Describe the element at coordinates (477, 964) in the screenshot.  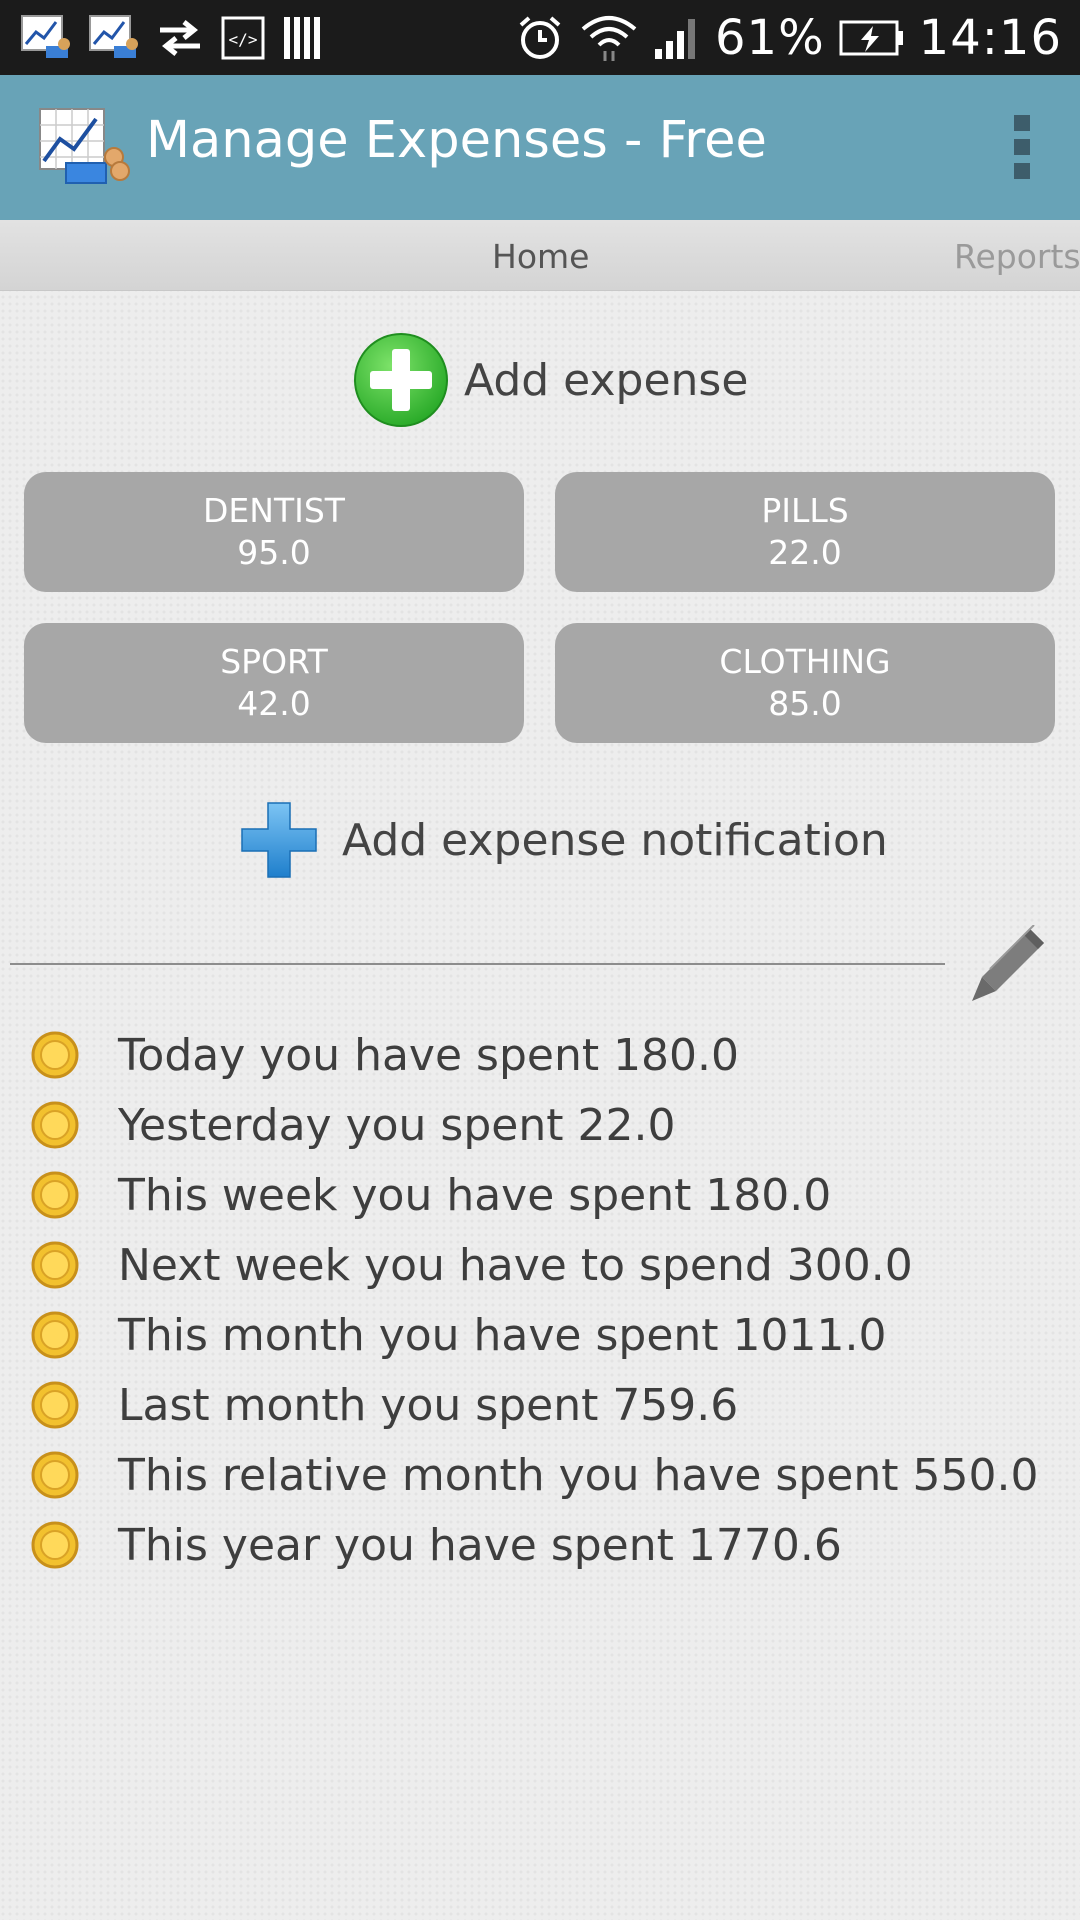
I see `divider` at that location.